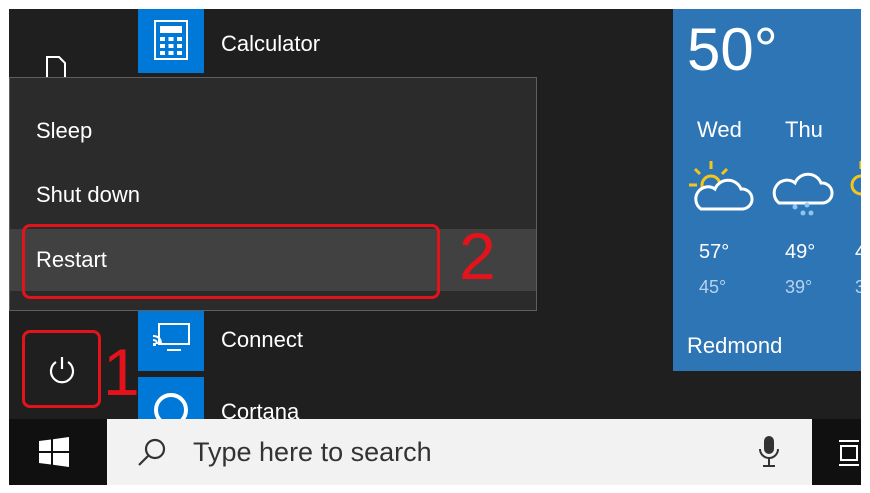 Image resolution: width=870 pixels, height=493 pixels. Describe the element at coordinates (273, 131) in the screenshot. I see `sleep-menu-item: Sleep` at that location.